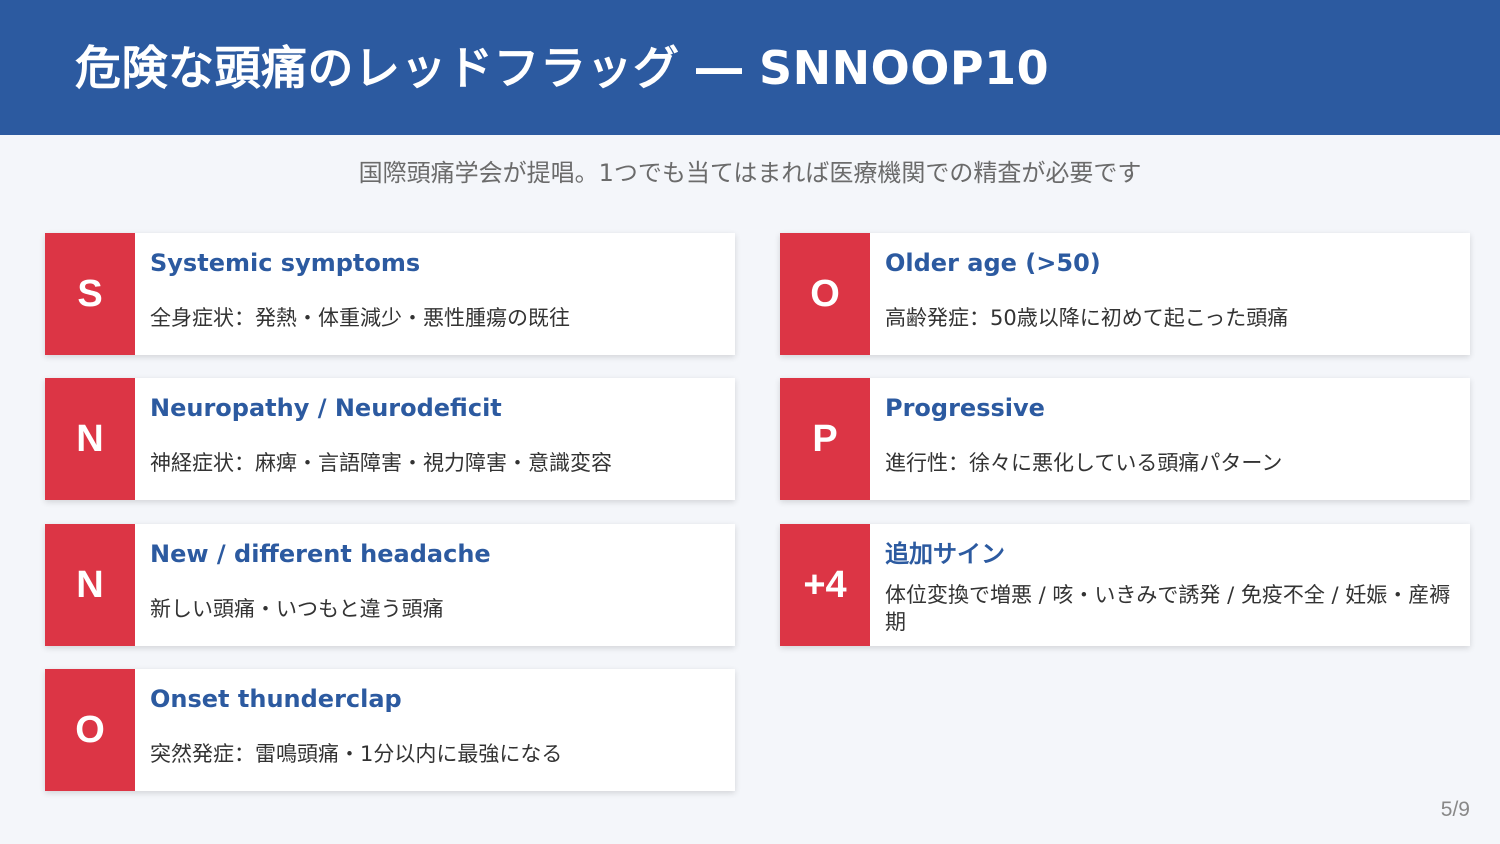 The image size is (1500, 844). What do you see at coordinates (965, 408) in the screenshot?
I see `card-title: Progressive` at bounding box center [965, 408].